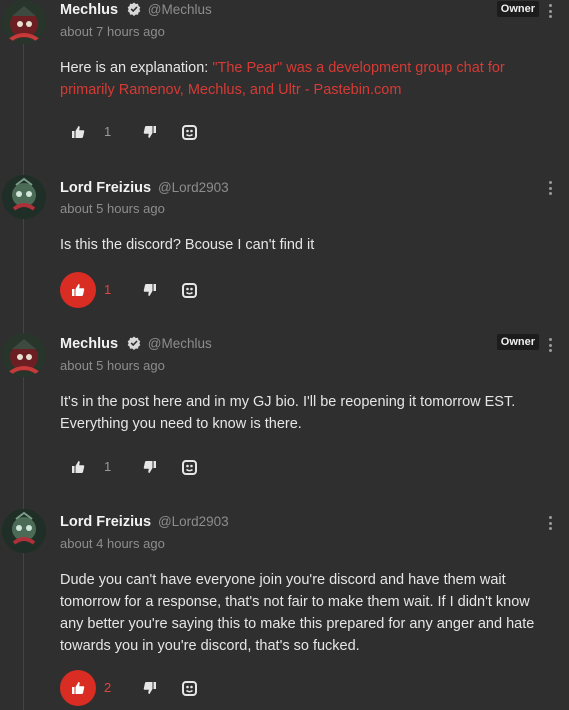 Image resolution: width=569 pixels, height=710 pixels. I want to click on like-count: 2, so click(108, 687).